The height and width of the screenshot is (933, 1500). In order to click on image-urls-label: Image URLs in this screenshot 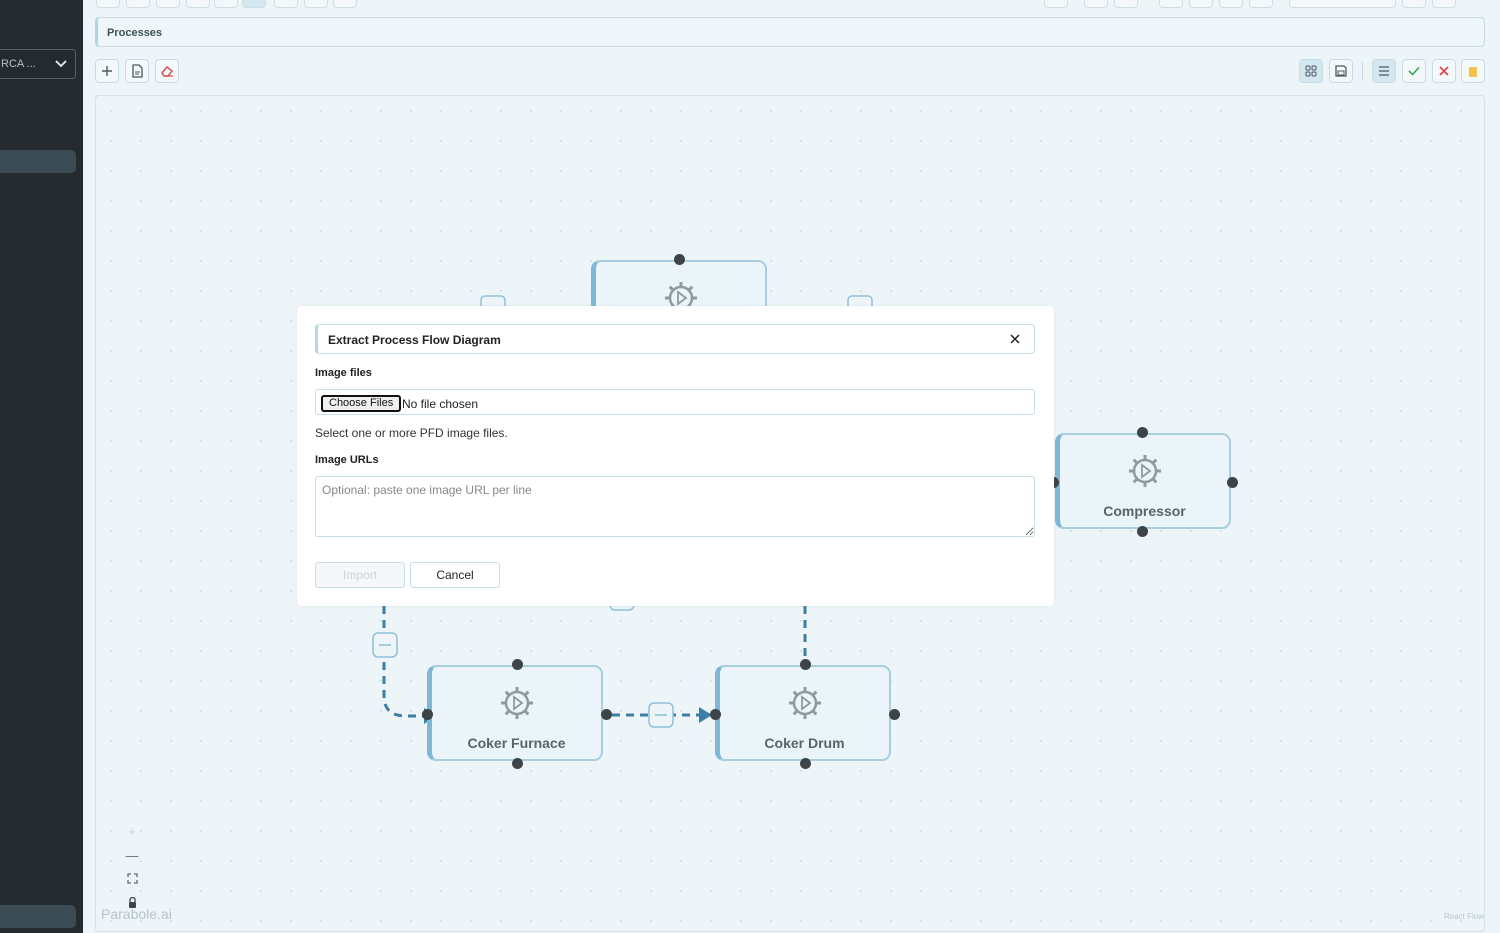, I will do `click(347, 460)`.